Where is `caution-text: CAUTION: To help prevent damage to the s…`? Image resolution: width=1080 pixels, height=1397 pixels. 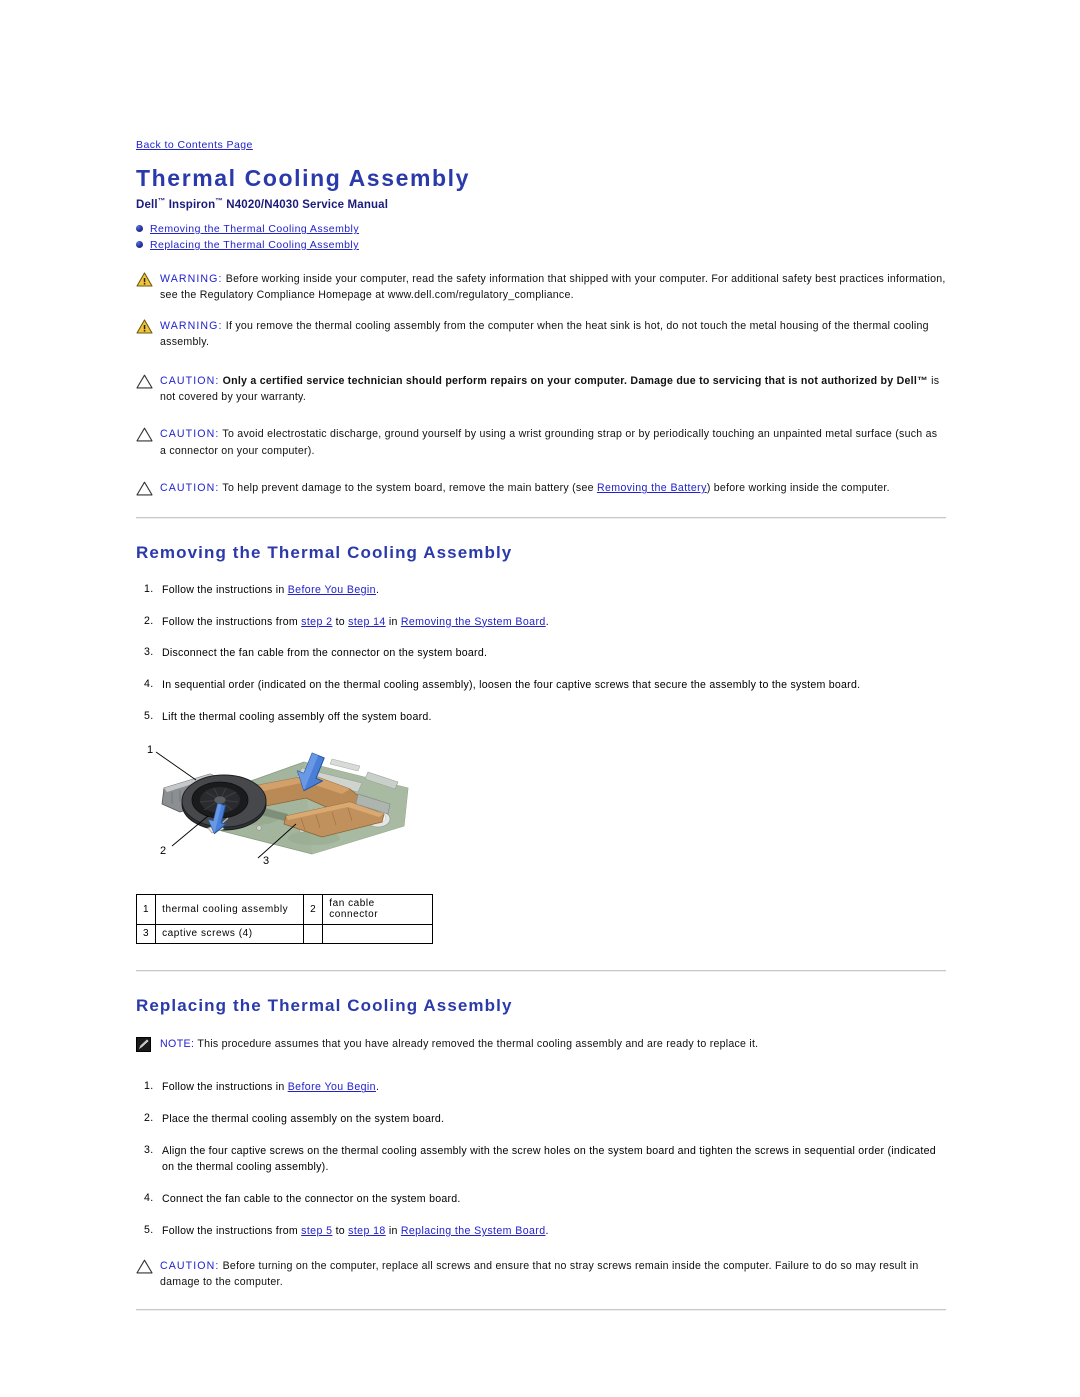
caution-text: CAUTION: To help prevent damage to the s… is located at coordinates (552, 488).